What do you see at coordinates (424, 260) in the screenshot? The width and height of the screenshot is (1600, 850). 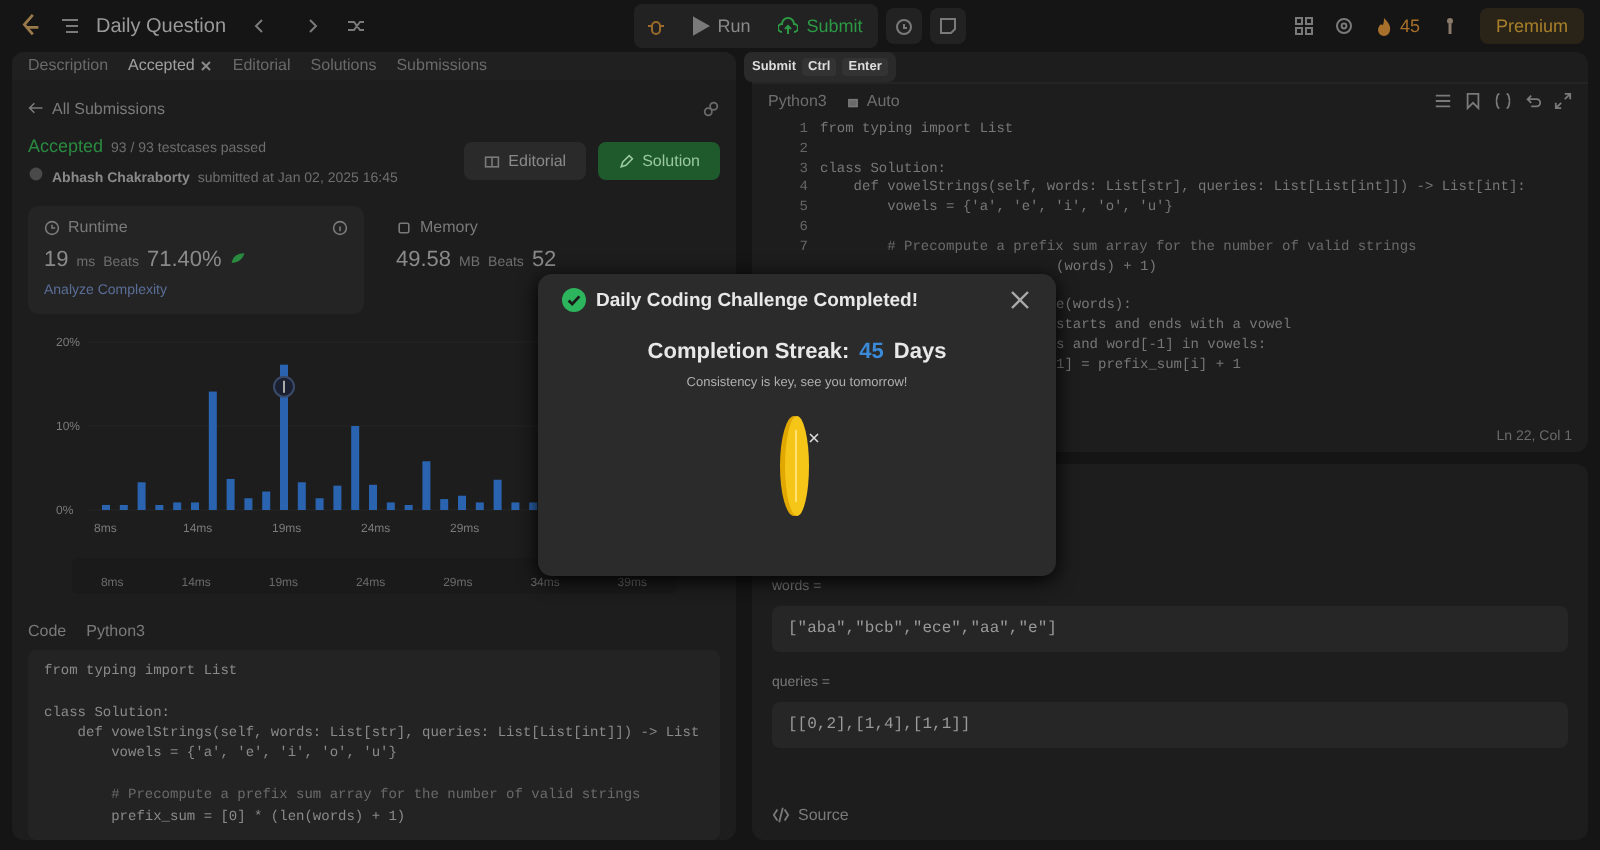 I see `memory-value: 49.58` at bounding box center [424, 260].